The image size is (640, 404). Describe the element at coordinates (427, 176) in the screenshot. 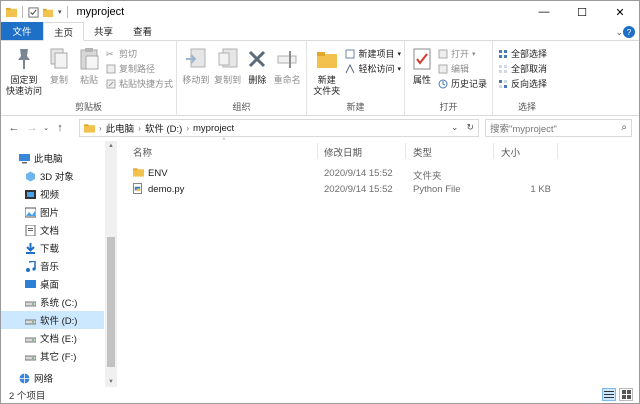

I see `file-type: 文件夹` at that location.